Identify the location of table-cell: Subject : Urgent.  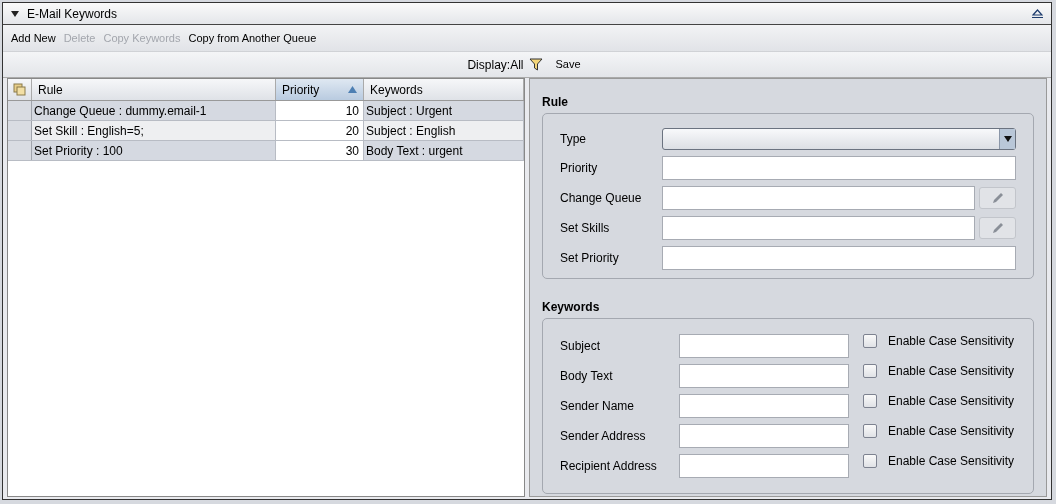
(444, 110).